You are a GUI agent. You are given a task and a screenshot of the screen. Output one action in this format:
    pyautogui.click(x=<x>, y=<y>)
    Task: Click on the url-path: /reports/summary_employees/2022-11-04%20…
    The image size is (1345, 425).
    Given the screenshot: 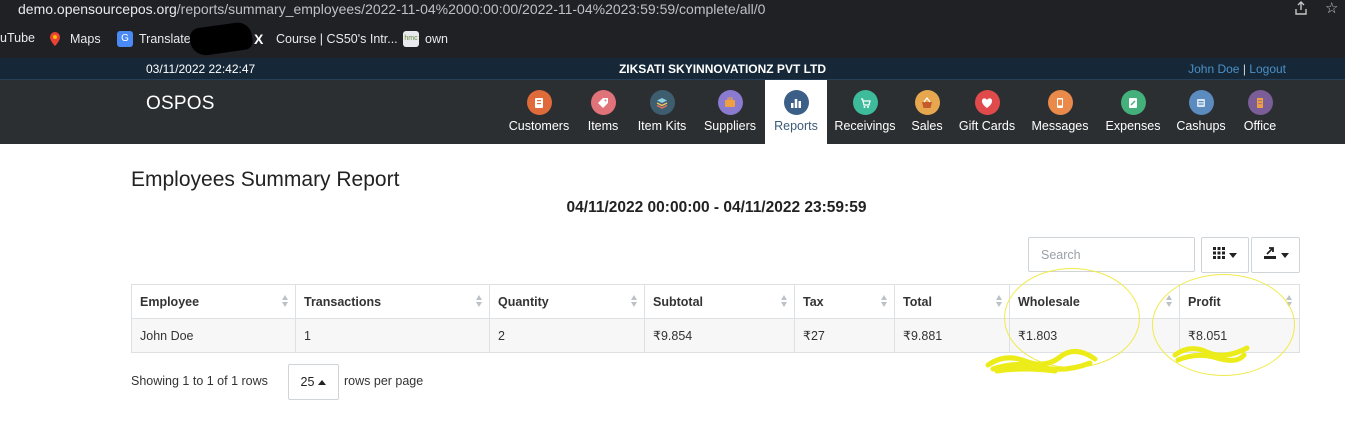 What is the action you would take?
    pyautogui.click(x=471, y=9)
    